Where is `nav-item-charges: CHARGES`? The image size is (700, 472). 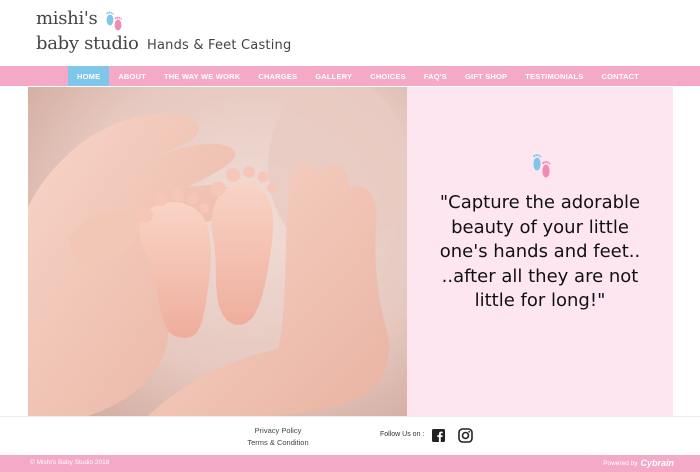
nav-item-charges: CHARGES is located at coordinates (277, 76).